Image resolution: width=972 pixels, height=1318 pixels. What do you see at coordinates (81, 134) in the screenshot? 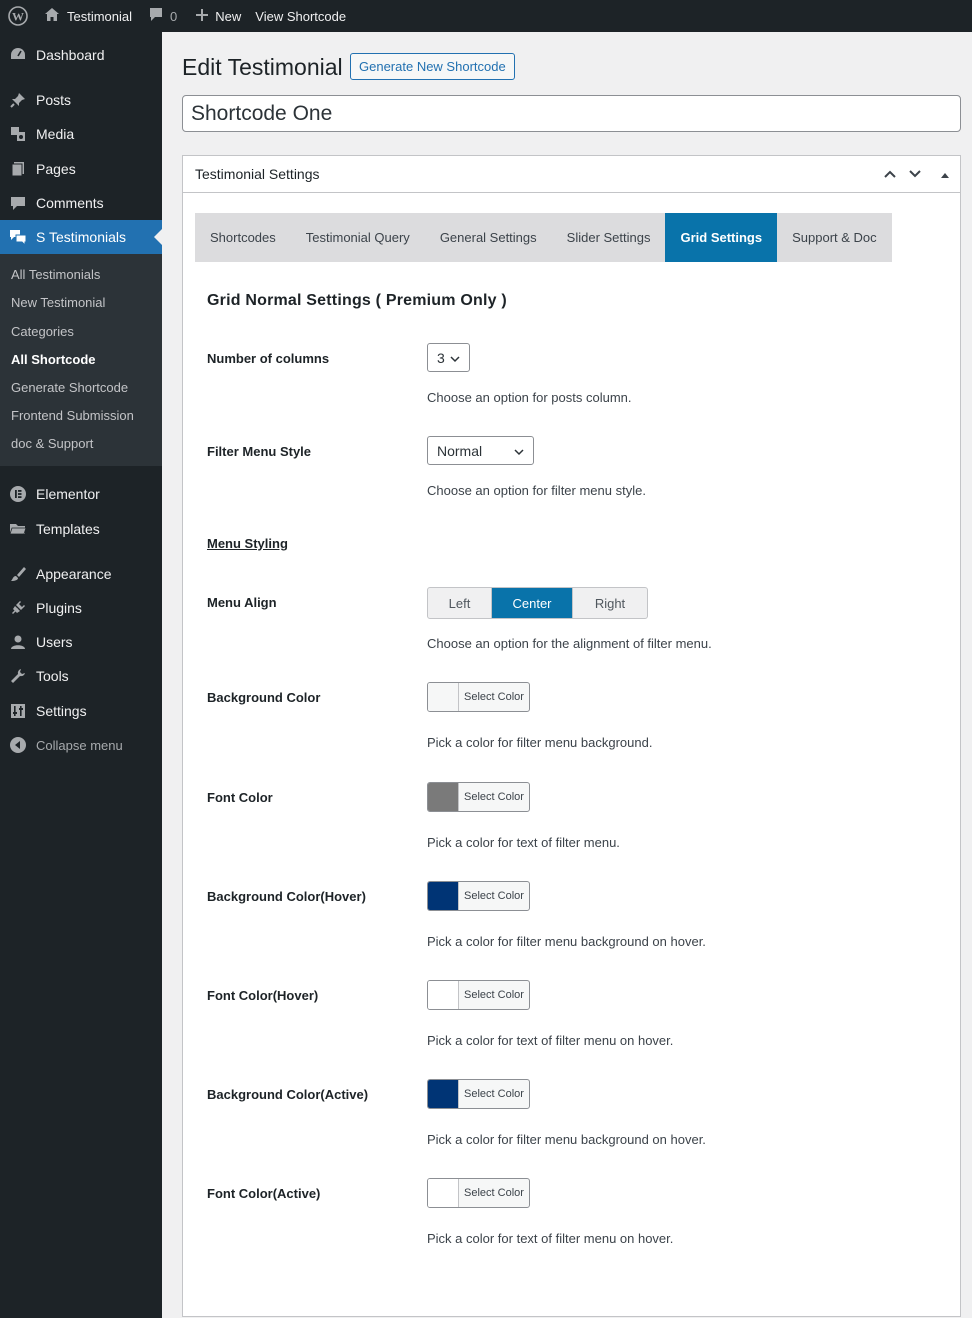
I see `sidebar-item-media: Media` at bounding box center [81, 134].